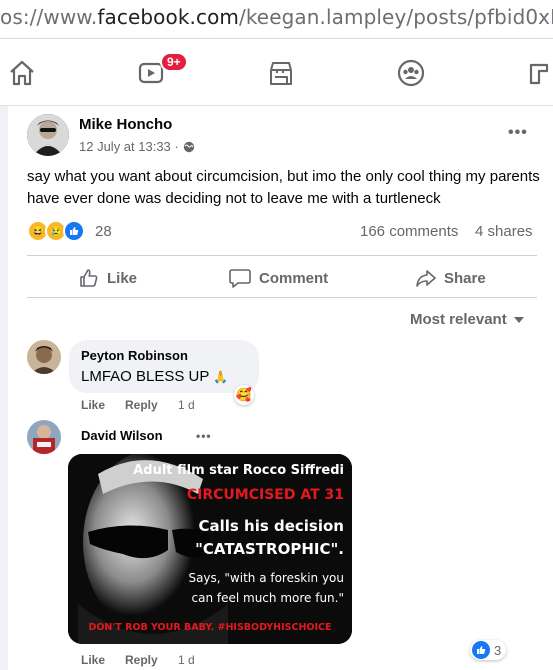 The height and width of the screenshot is (670, 553). Describe the element at coordinates (294, 278) in the screenshot. I see `comment-label: Comment` at that location.